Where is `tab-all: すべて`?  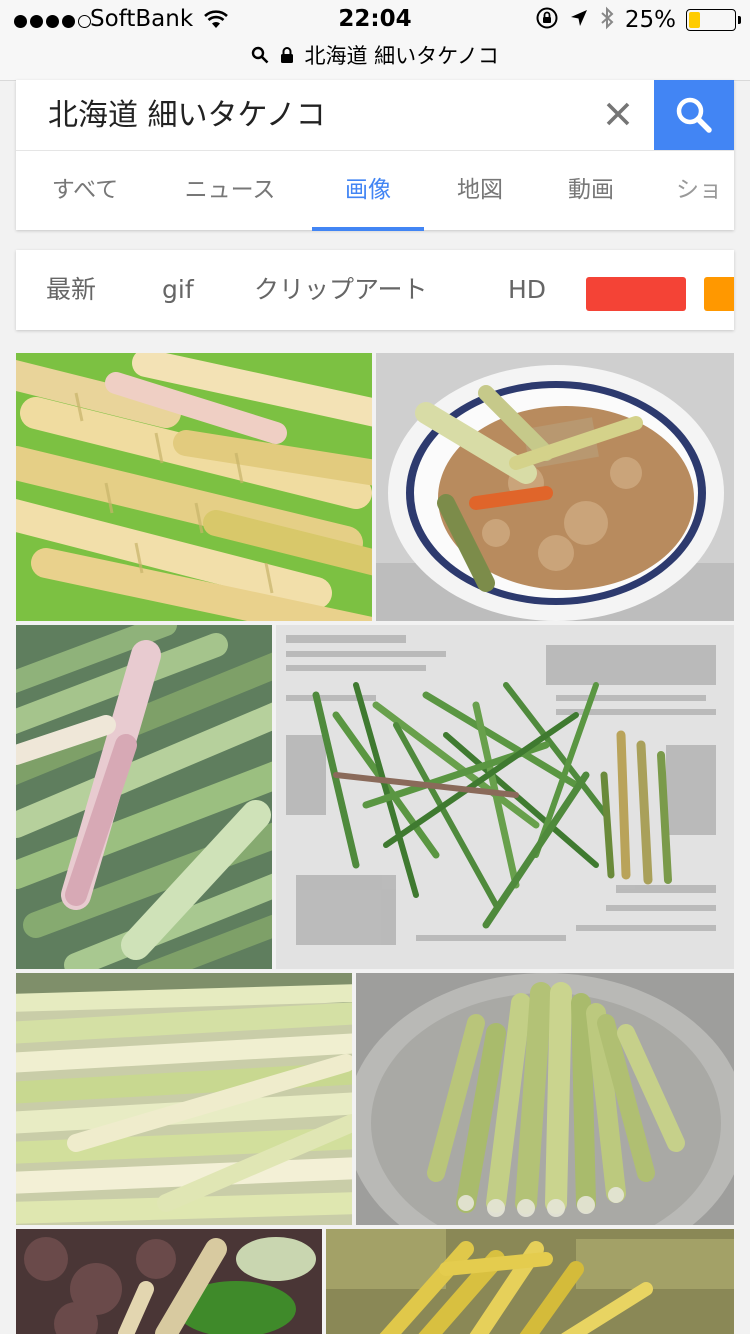 tab-all: すべて is located at coordinates (85, 191).